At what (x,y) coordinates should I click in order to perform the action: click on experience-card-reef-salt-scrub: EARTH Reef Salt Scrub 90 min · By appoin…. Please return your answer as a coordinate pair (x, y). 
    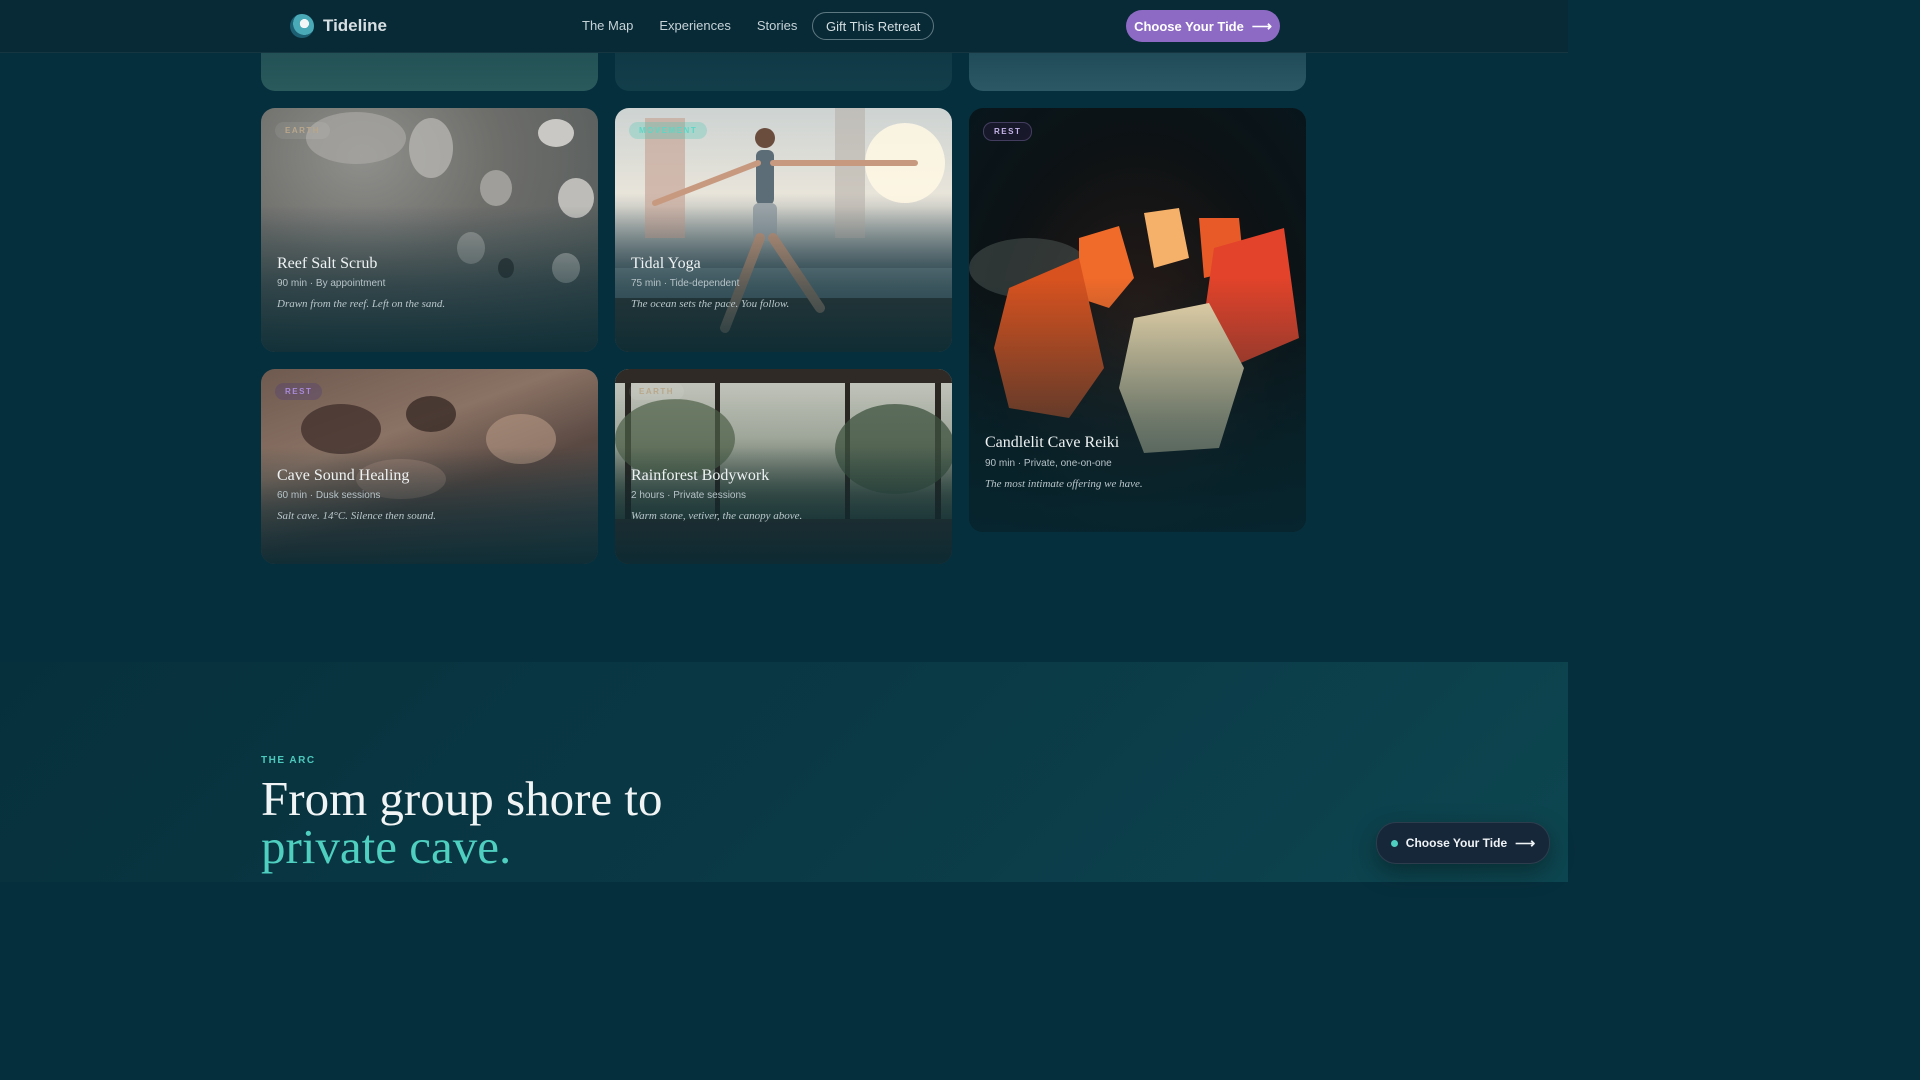
    Looking at the image, I should click on (429, 230).